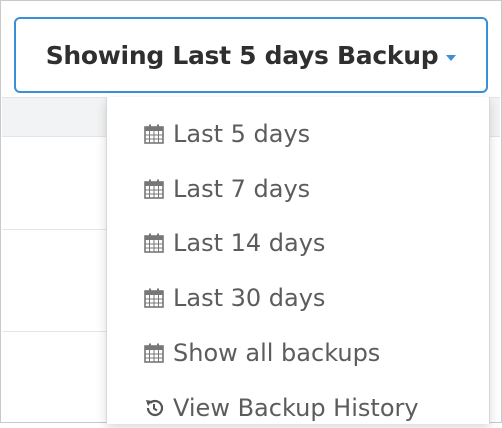 This screenshot has width=502, height=428. I want to click on menu-item-label: View Backup History, so click(296, 408).